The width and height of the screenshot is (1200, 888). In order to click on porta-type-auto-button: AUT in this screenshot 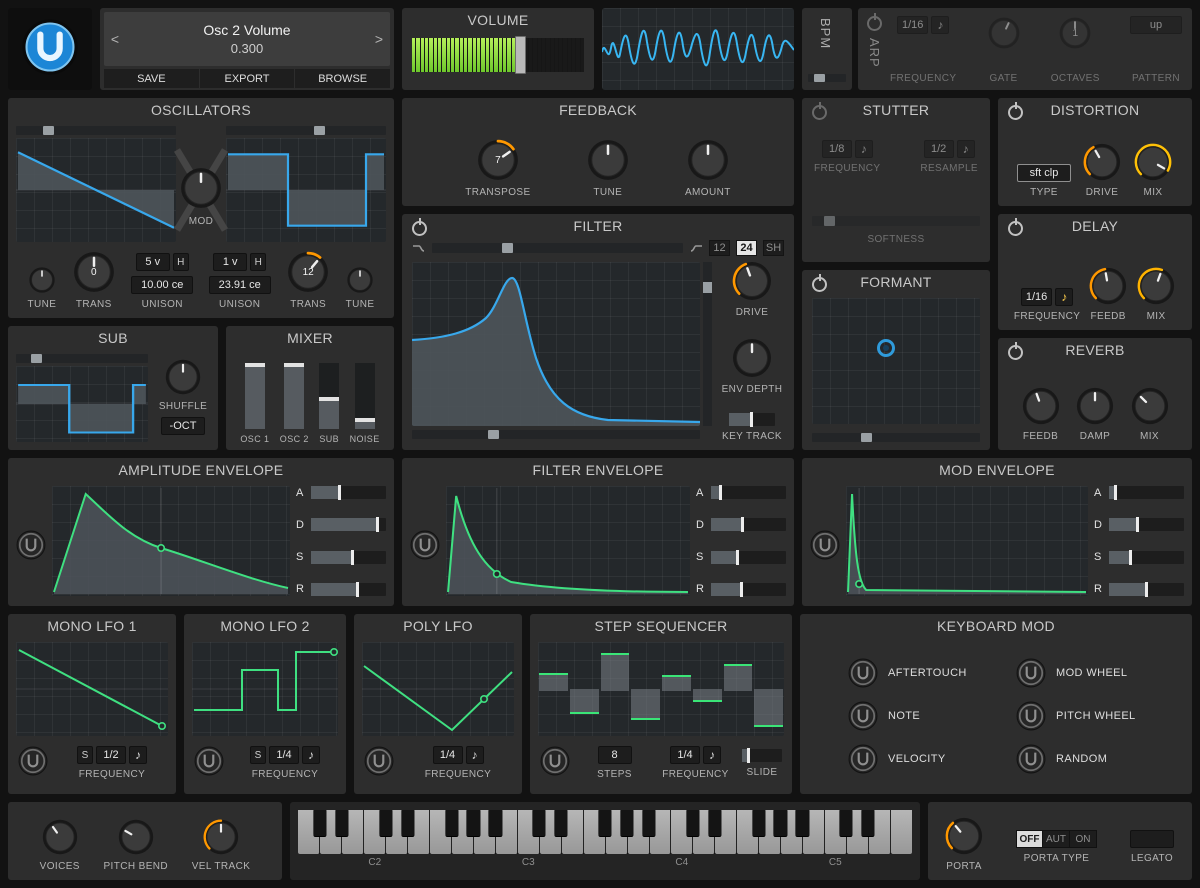, I will do `click(1056, 839)`.